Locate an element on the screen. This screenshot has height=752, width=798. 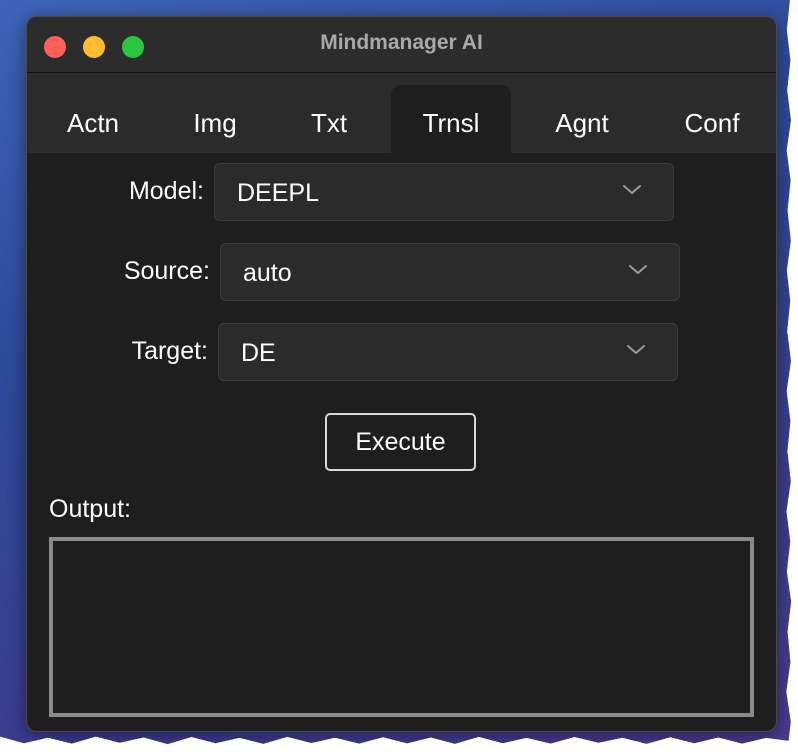
target-value: DE is located at coordinates (258, 353).